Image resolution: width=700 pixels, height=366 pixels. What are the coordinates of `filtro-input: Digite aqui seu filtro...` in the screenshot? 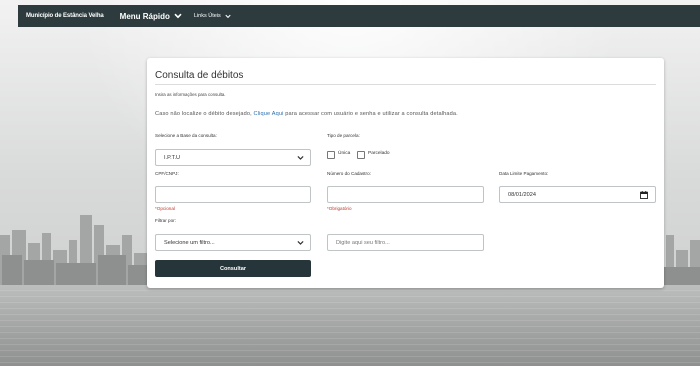 It's located at (405, 242).